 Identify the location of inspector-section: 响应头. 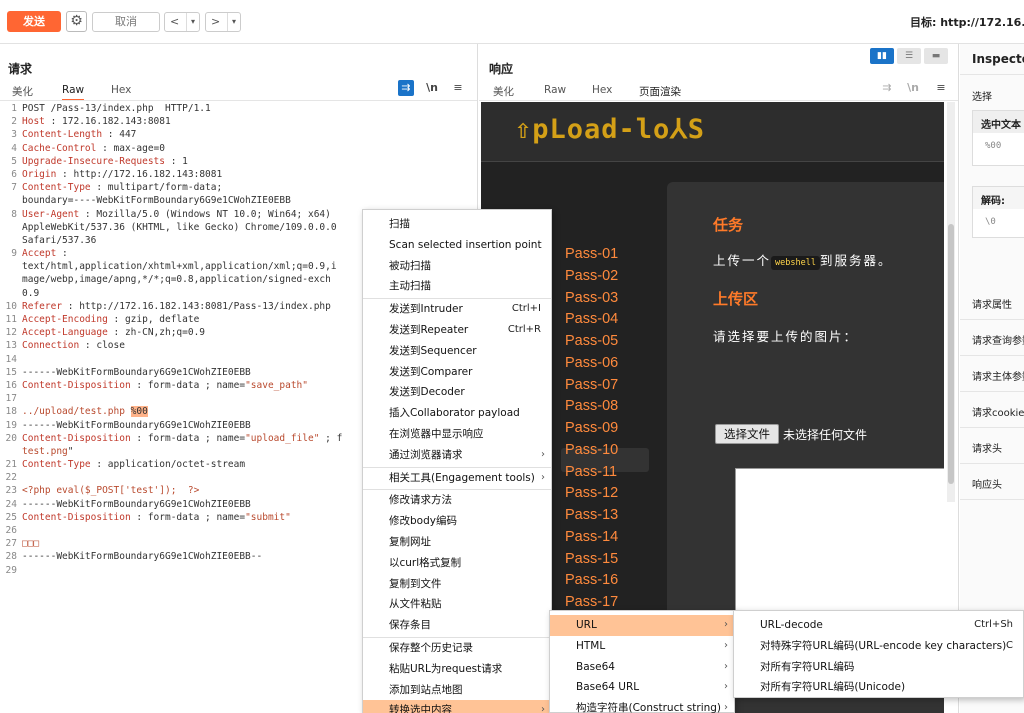
(992, 482).